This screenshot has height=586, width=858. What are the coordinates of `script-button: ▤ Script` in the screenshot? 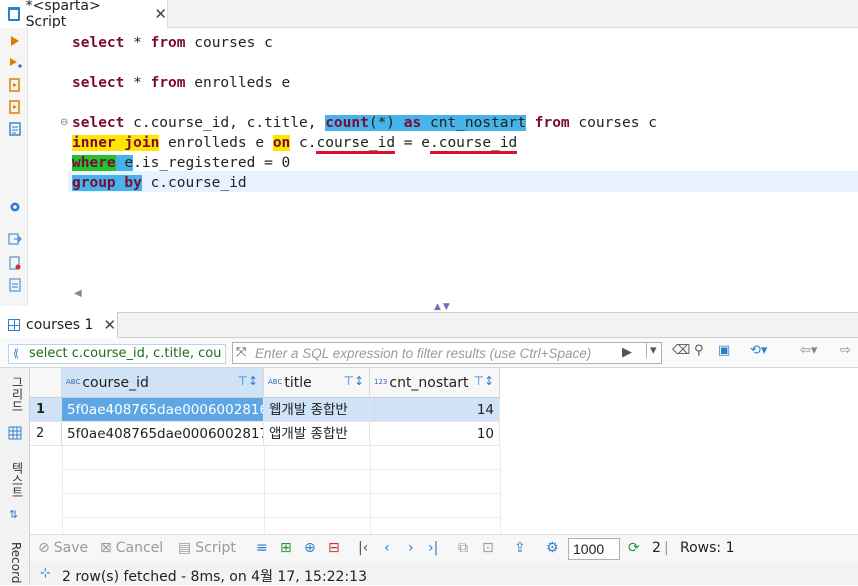 It's located at (207, 548).